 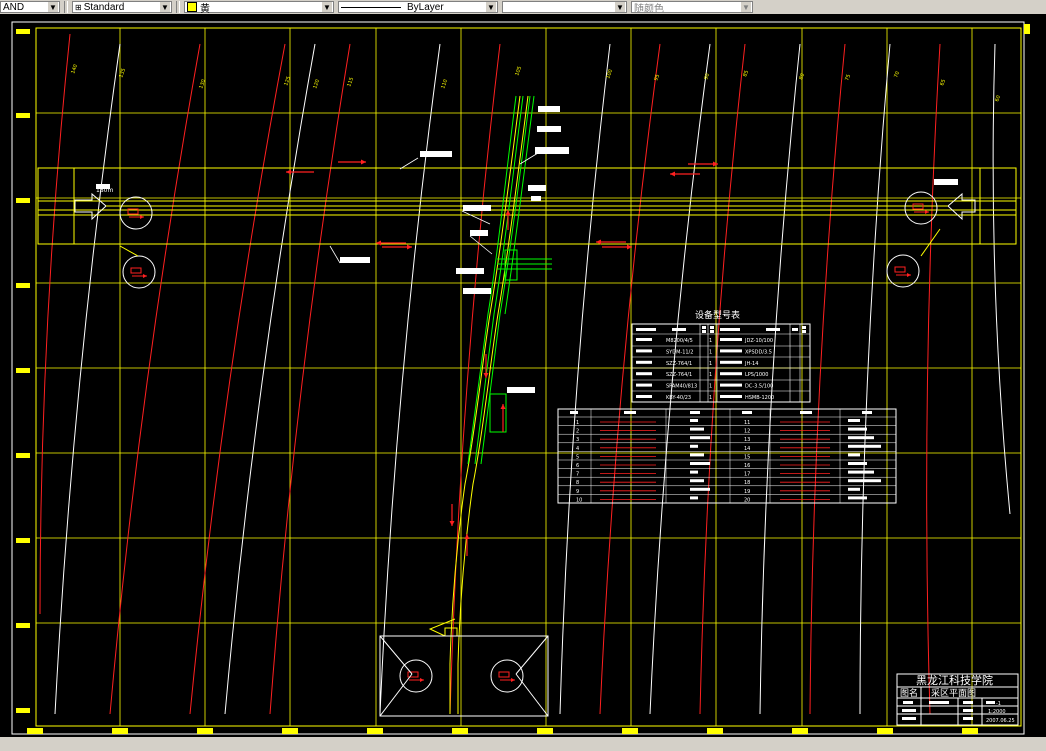 What do you see at coordinates (751, 364) in the screenshot?
I see `equipment-model: JH-14` at bounding box center [751, 364].